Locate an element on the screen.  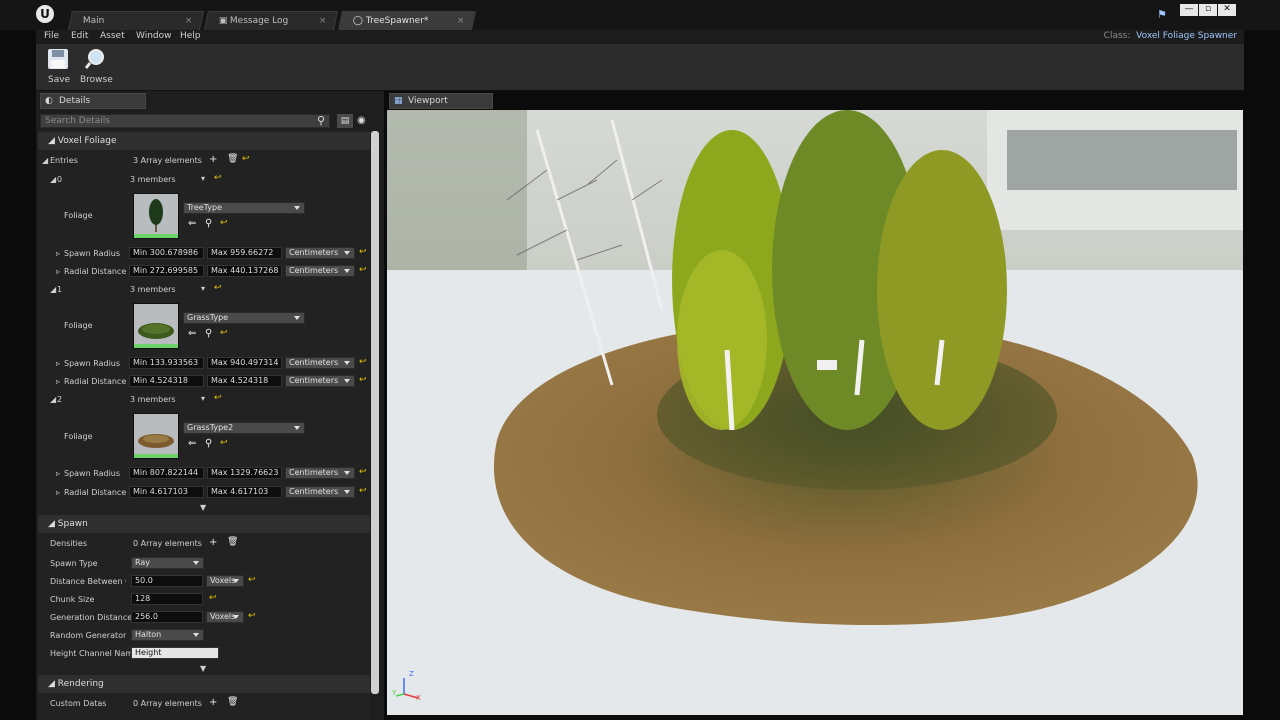
section-spawn: ◢ Spawn is located at coordinates (204, 524).